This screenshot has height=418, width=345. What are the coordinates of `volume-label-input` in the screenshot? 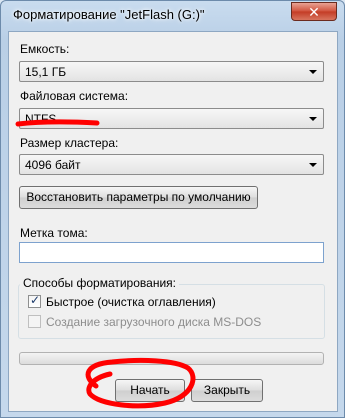 It's located at (171, 252).